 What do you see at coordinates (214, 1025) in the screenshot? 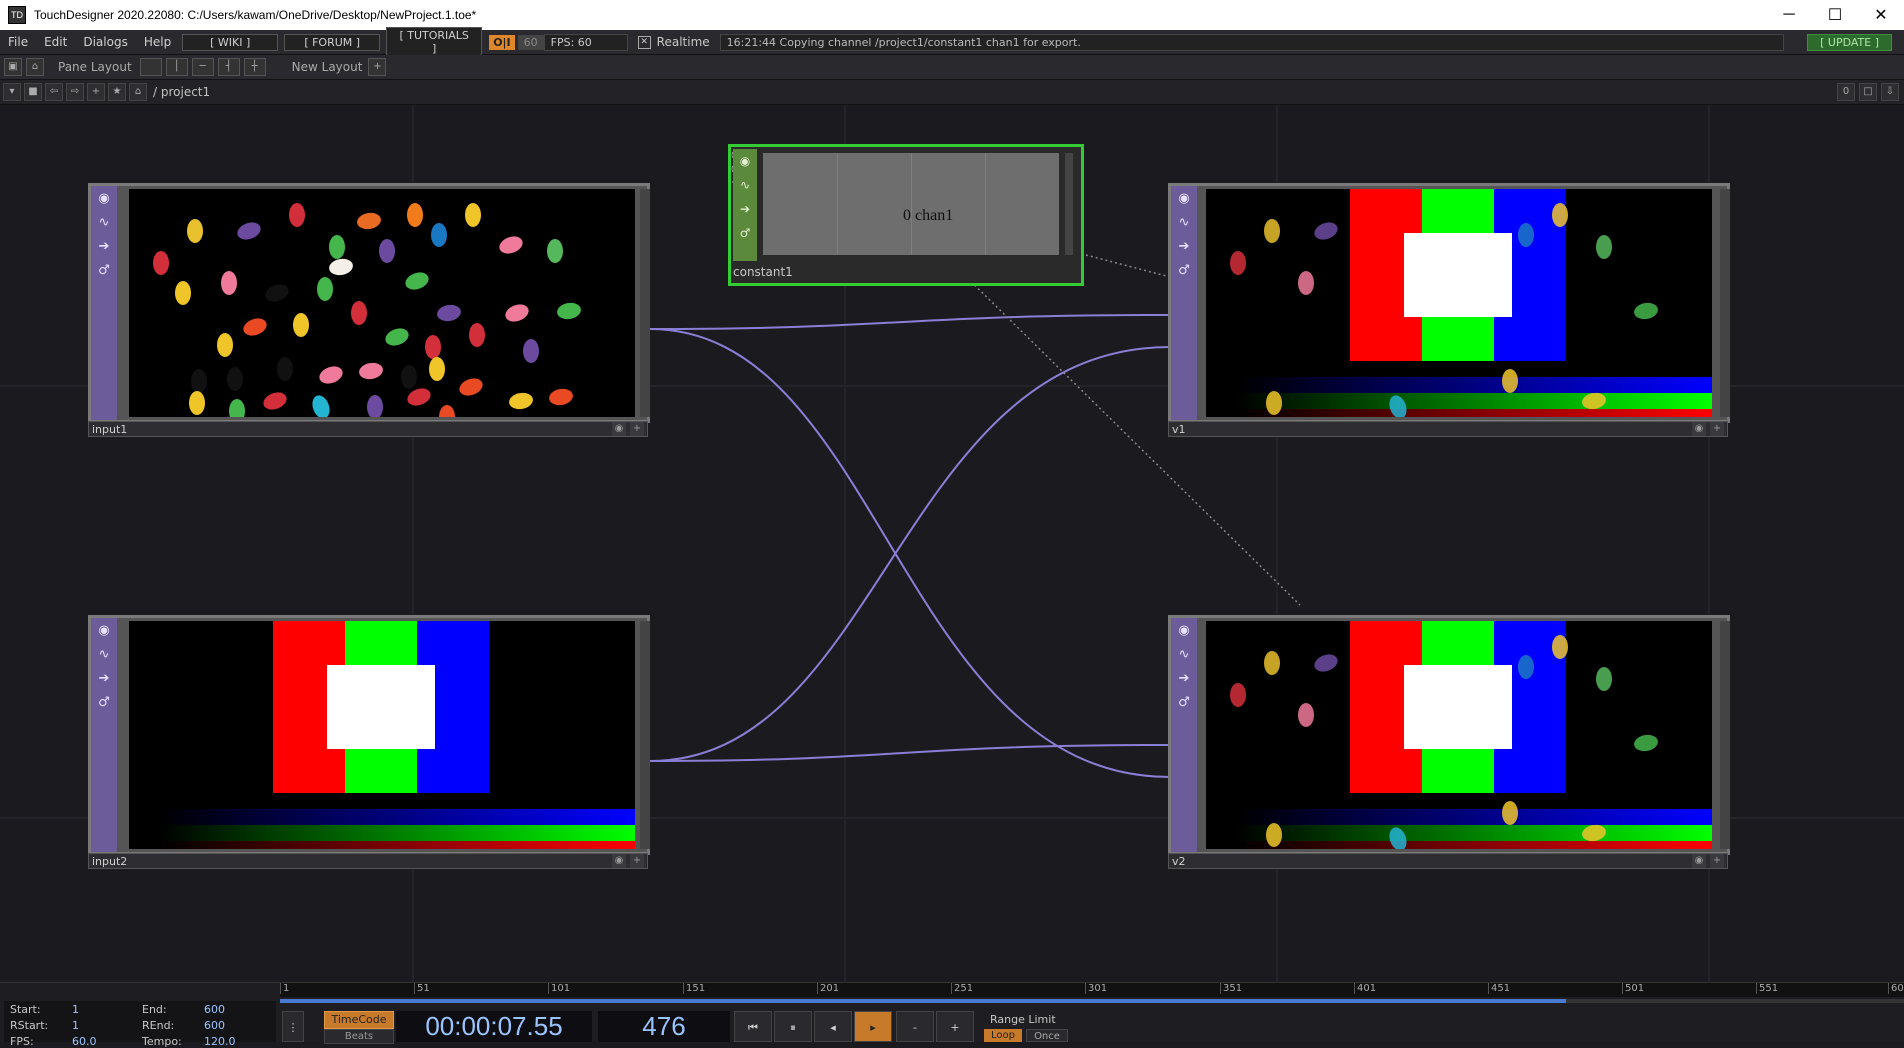
I see `rend-value: 600` at bounding box center [214, 1025].